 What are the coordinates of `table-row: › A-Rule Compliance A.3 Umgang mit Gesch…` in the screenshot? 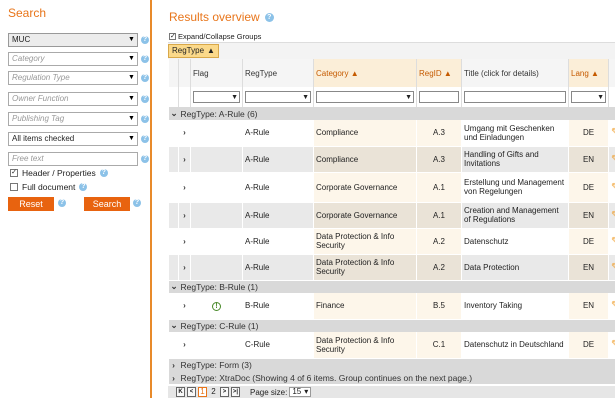 It's located at (391, 133).